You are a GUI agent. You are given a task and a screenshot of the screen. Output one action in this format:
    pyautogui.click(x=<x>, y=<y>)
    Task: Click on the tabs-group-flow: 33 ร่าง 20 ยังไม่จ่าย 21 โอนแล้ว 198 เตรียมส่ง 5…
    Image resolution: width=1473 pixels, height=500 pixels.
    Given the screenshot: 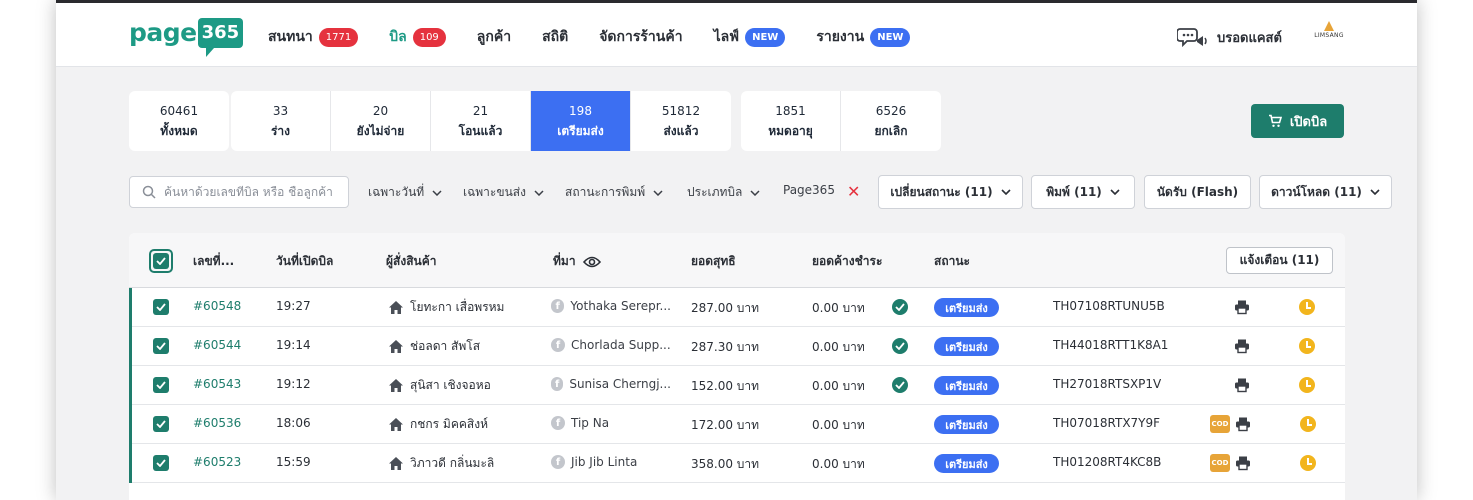 What is the action you would take?
    pyautogui.click(x=481, y=121)
    